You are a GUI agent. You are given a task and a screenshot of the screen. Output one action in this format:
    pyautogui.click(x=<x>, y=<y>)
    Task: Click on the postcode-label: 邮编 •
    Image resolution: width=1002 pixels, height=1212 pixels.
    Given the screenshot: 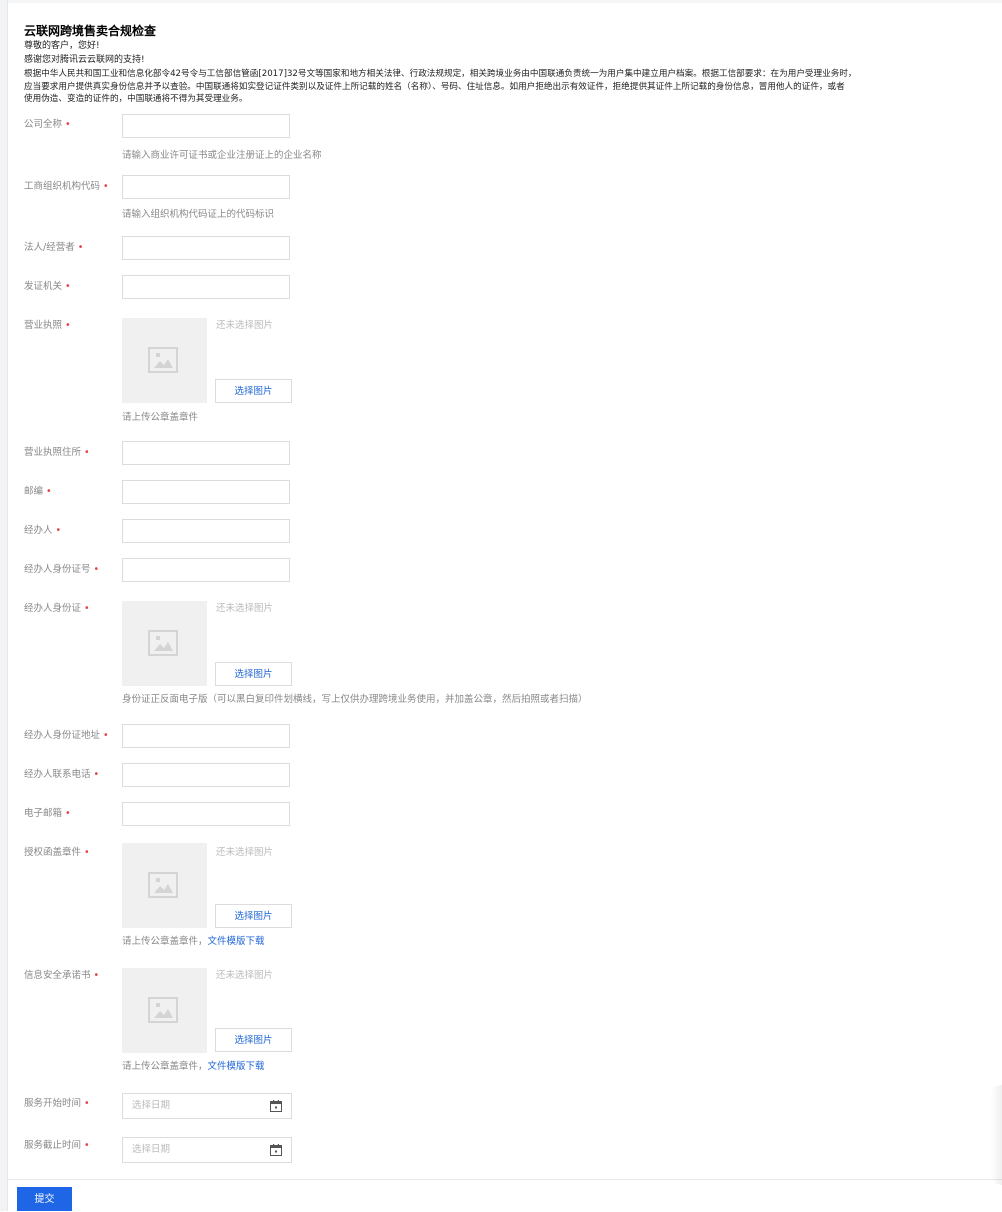 What is the action you would take?
    pyautogui.click(x=38, y=491)
    